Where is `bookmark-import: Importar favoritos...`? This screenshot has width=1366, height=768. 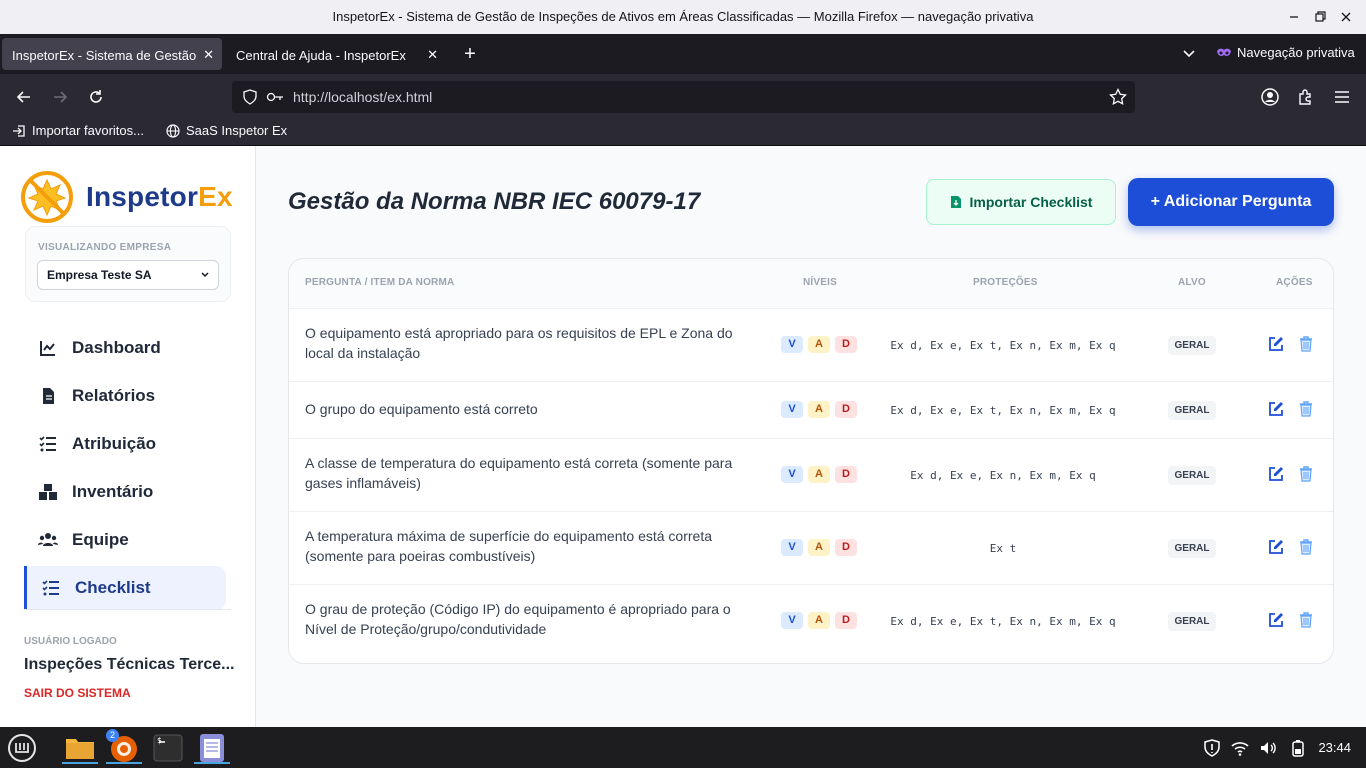
bookmark-import: Importar favoritos... is located at coordinates (78, 130).